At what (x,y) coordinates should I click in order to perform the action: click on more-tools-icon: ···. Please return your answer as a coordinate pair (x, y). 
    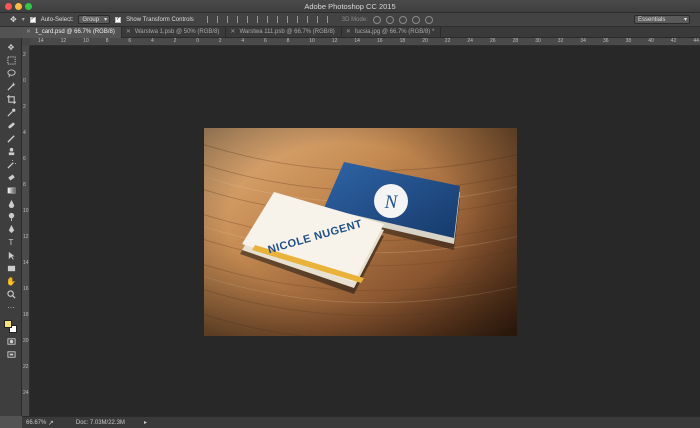
    Looking at the image, I should click on (11, 307).